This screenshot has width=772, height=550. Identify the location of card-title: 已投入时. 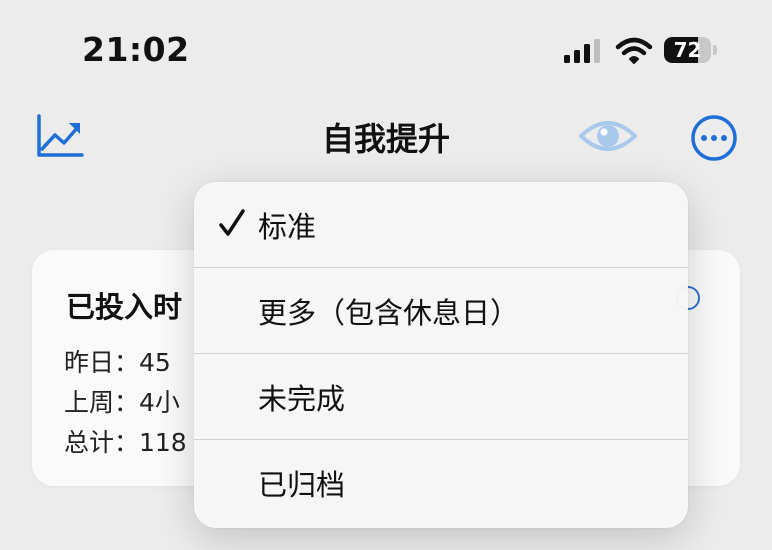
(124, 307).